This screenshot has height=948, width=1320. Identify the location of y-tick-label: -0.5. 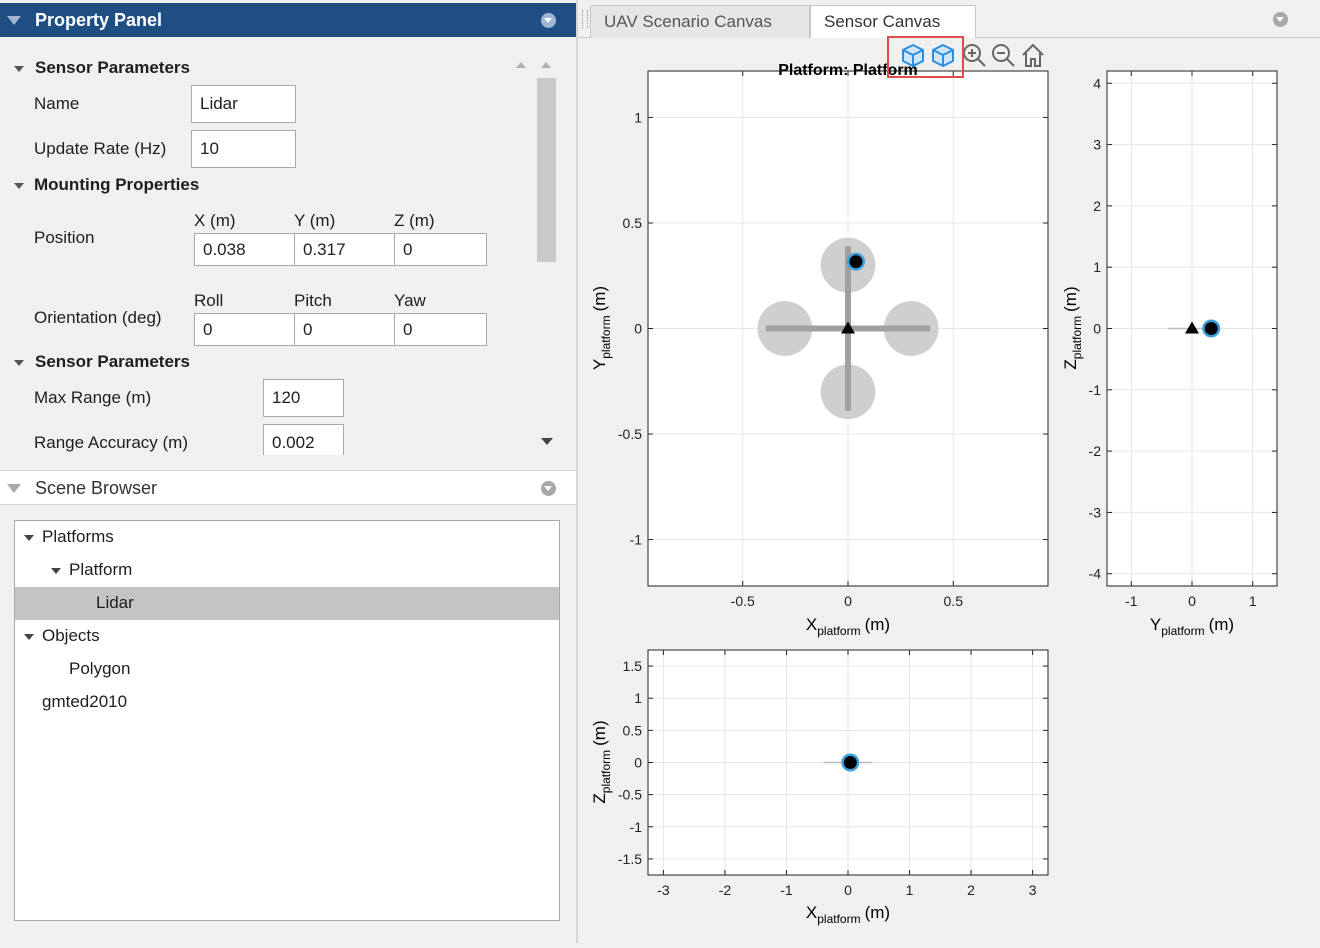
(630, 434).